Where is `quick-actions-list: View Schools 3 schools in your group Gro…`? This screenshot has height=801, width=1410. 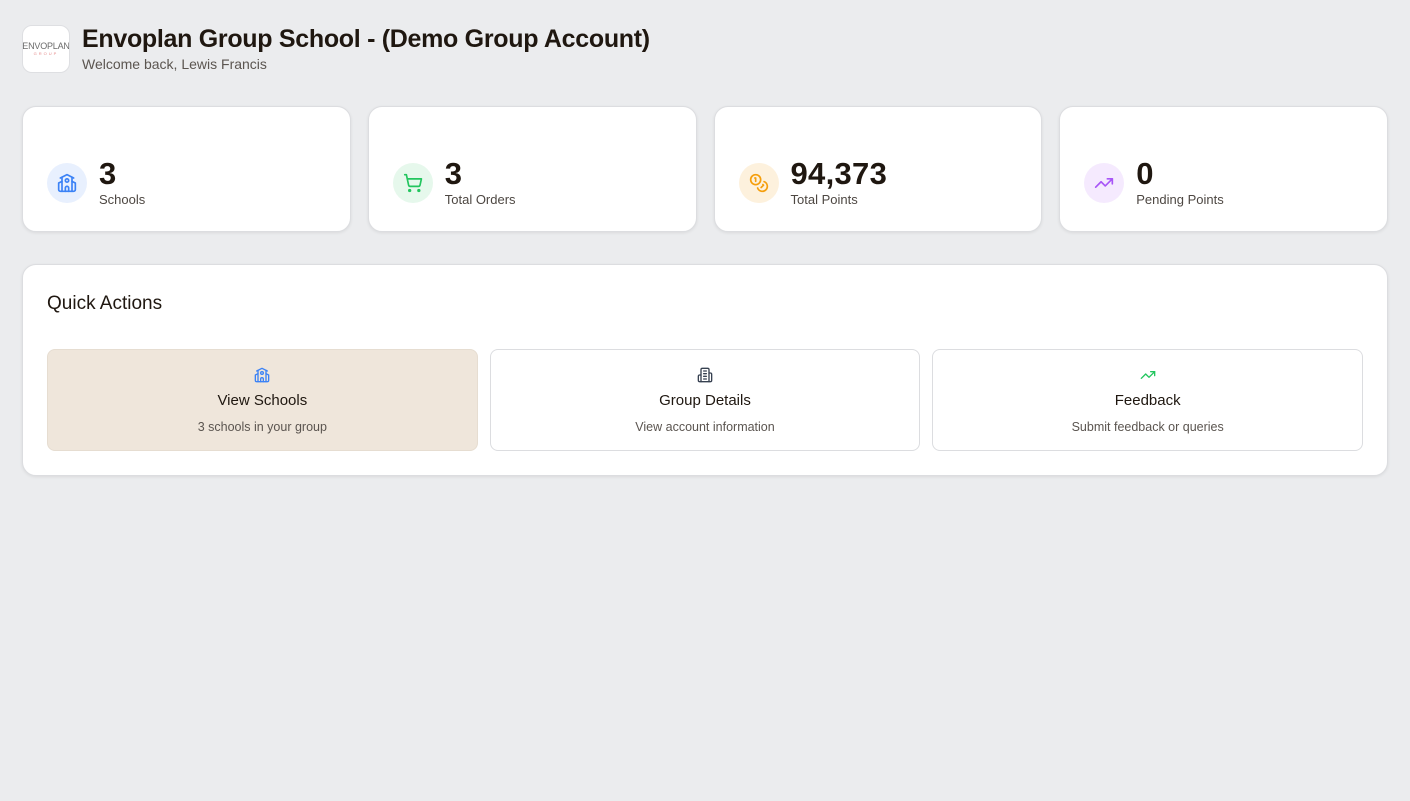 quick-actions-list: View Schools 3 schools in your group Gro… is located at coordinates (705, 400).